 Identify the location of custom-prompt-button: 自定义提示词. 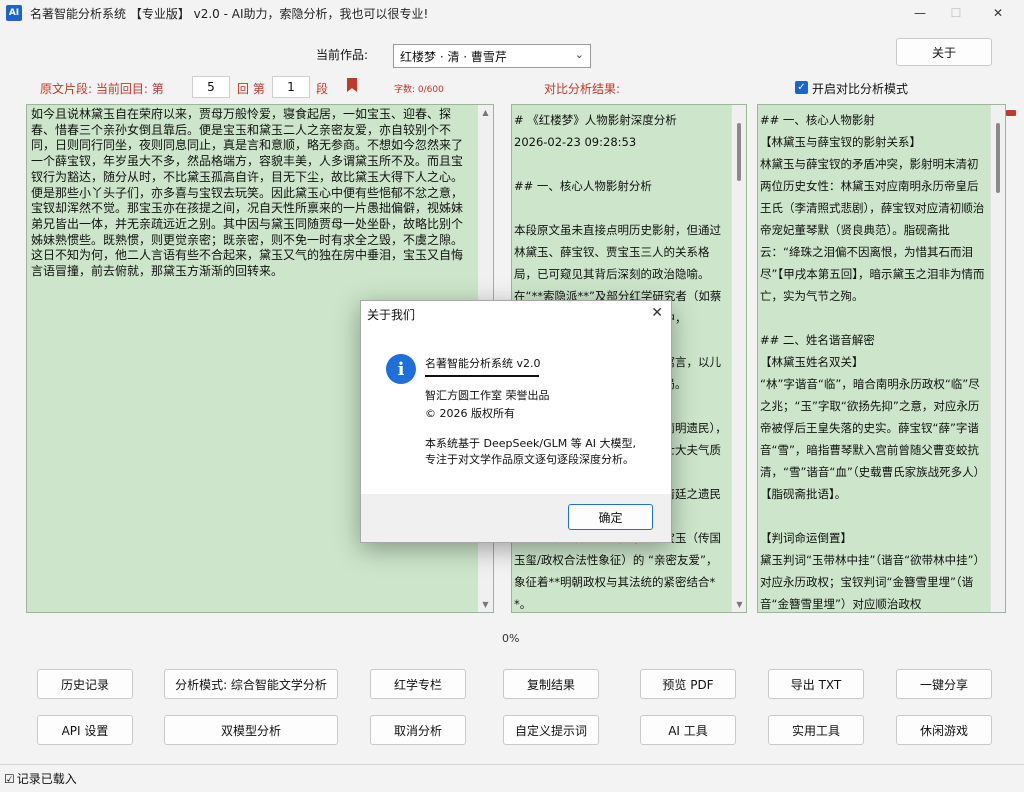
(551, 730).